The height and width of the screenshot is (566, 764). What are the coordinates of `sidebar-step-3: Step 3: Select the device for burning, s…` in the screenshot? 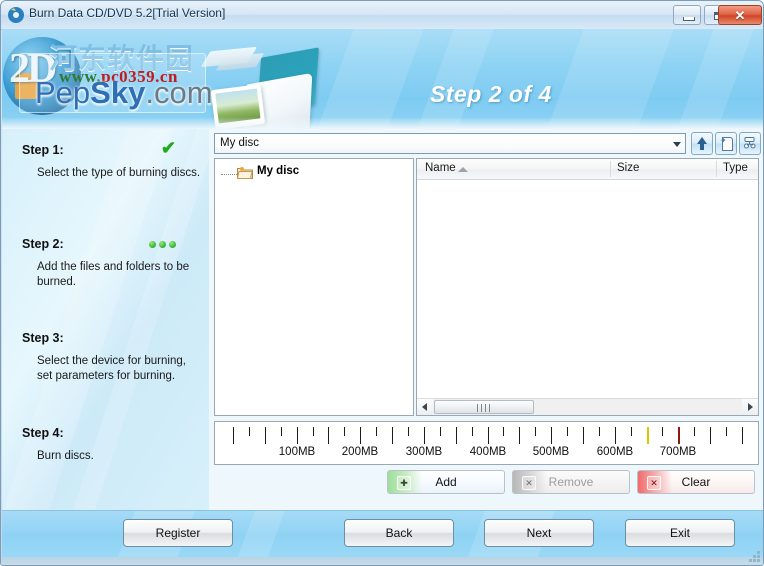 It's located at (111, 357).